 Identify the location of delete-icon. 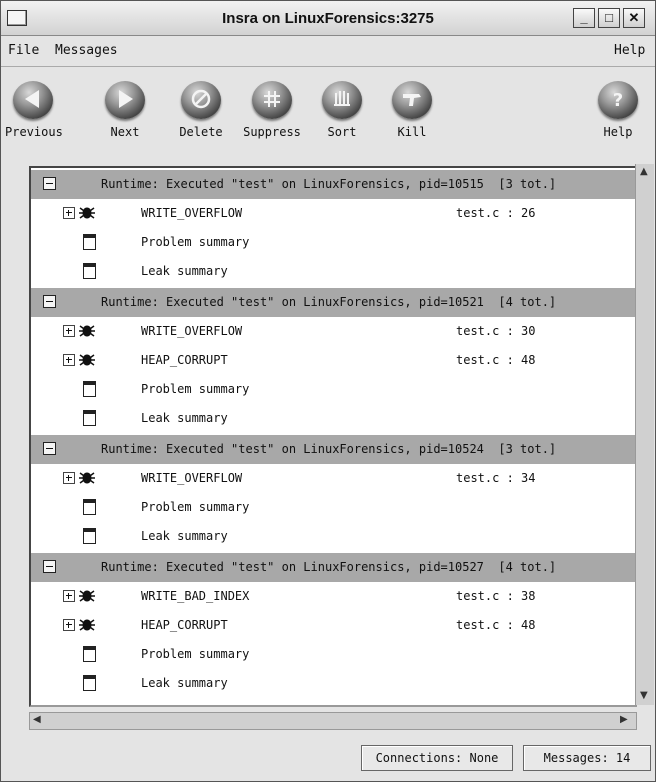
(201, 100).